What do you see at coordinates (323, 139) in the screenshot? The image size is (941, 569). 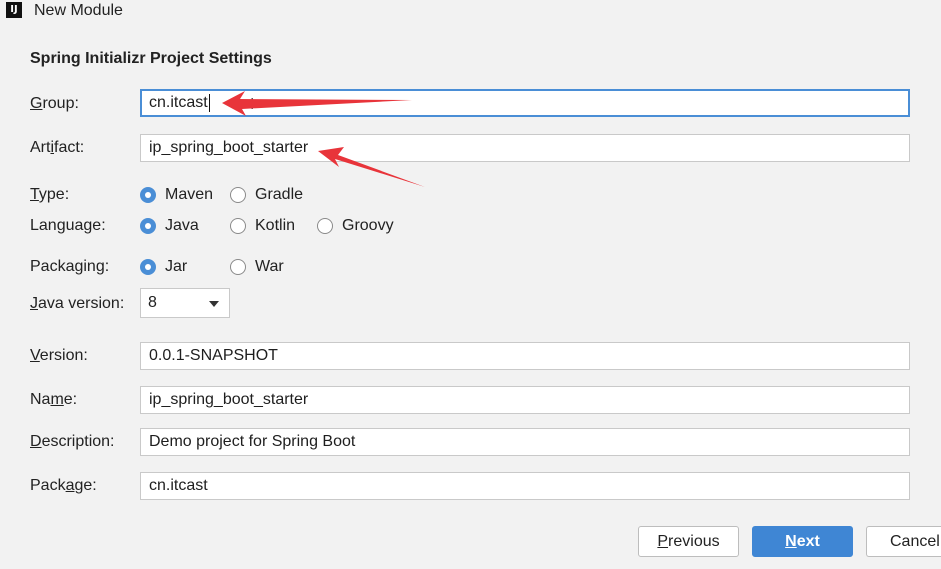 I see `annotation-arrows` at bounding box center [323, 139].